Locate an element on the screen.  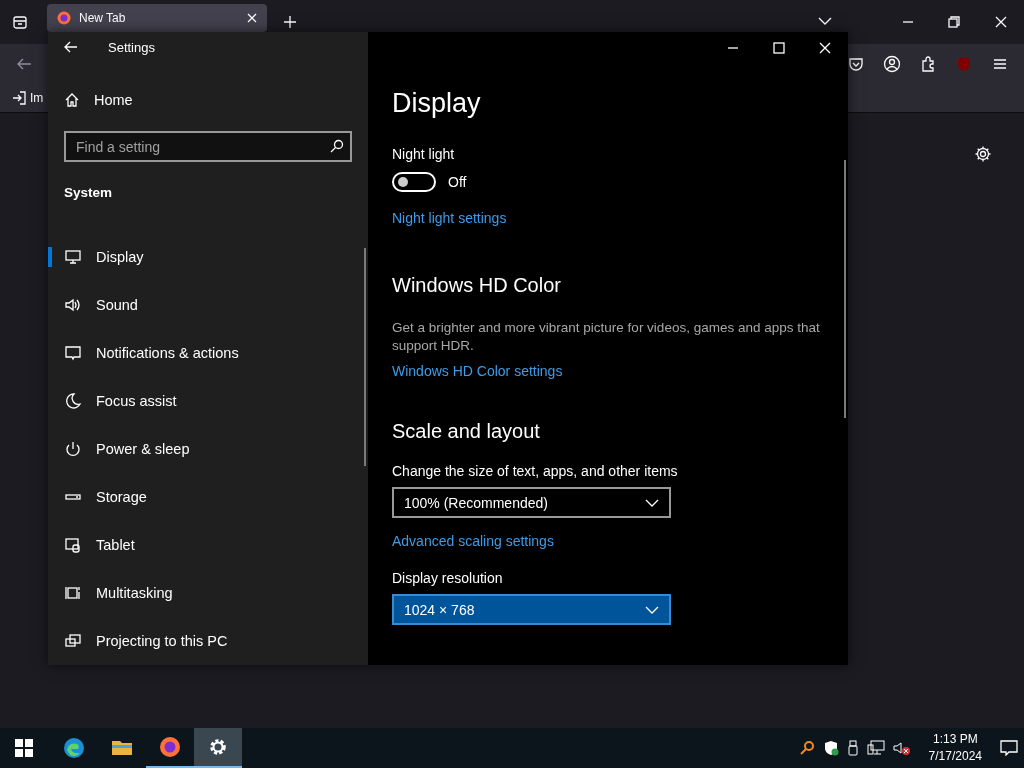
notification-icon is located at coordinates (1009, 748).